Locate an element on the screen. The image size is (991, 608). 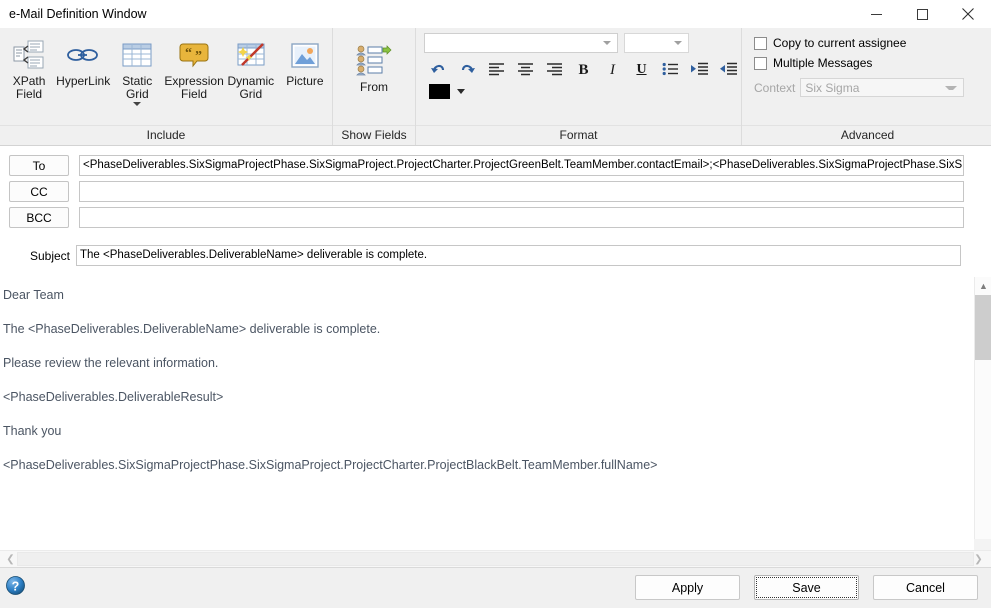
ribbon-group-show-fields: From Show Fields is located at coordinates (373, 86).